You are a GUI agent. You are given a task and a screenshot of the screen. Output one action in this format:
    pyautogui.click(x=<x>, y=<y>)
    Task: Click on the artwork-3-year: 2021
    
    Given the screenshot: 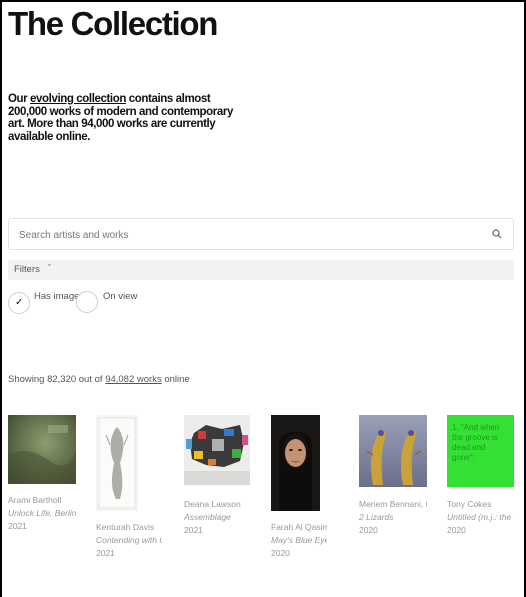 What is the action you would take?
    pyautogui.click(x=193, y=530)
    